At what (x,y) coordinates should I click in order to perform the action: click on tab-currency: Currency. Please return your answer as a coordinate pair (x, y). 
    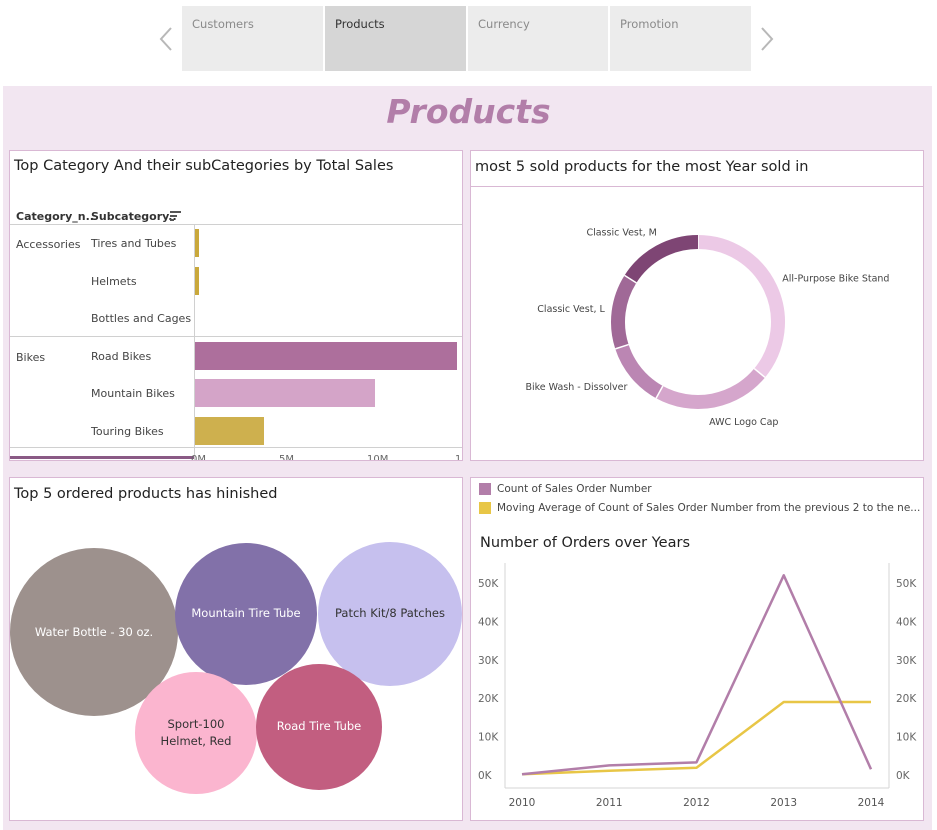
    Looking at the image, I should click on (538, 38).